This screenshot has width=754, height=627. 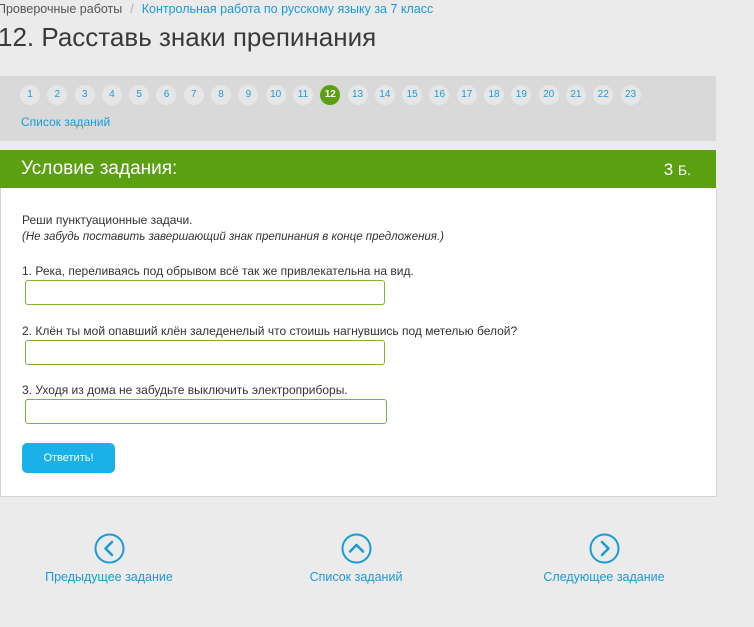 I want to click on chevron-right-circle-icon, so click(x=604, y=548).